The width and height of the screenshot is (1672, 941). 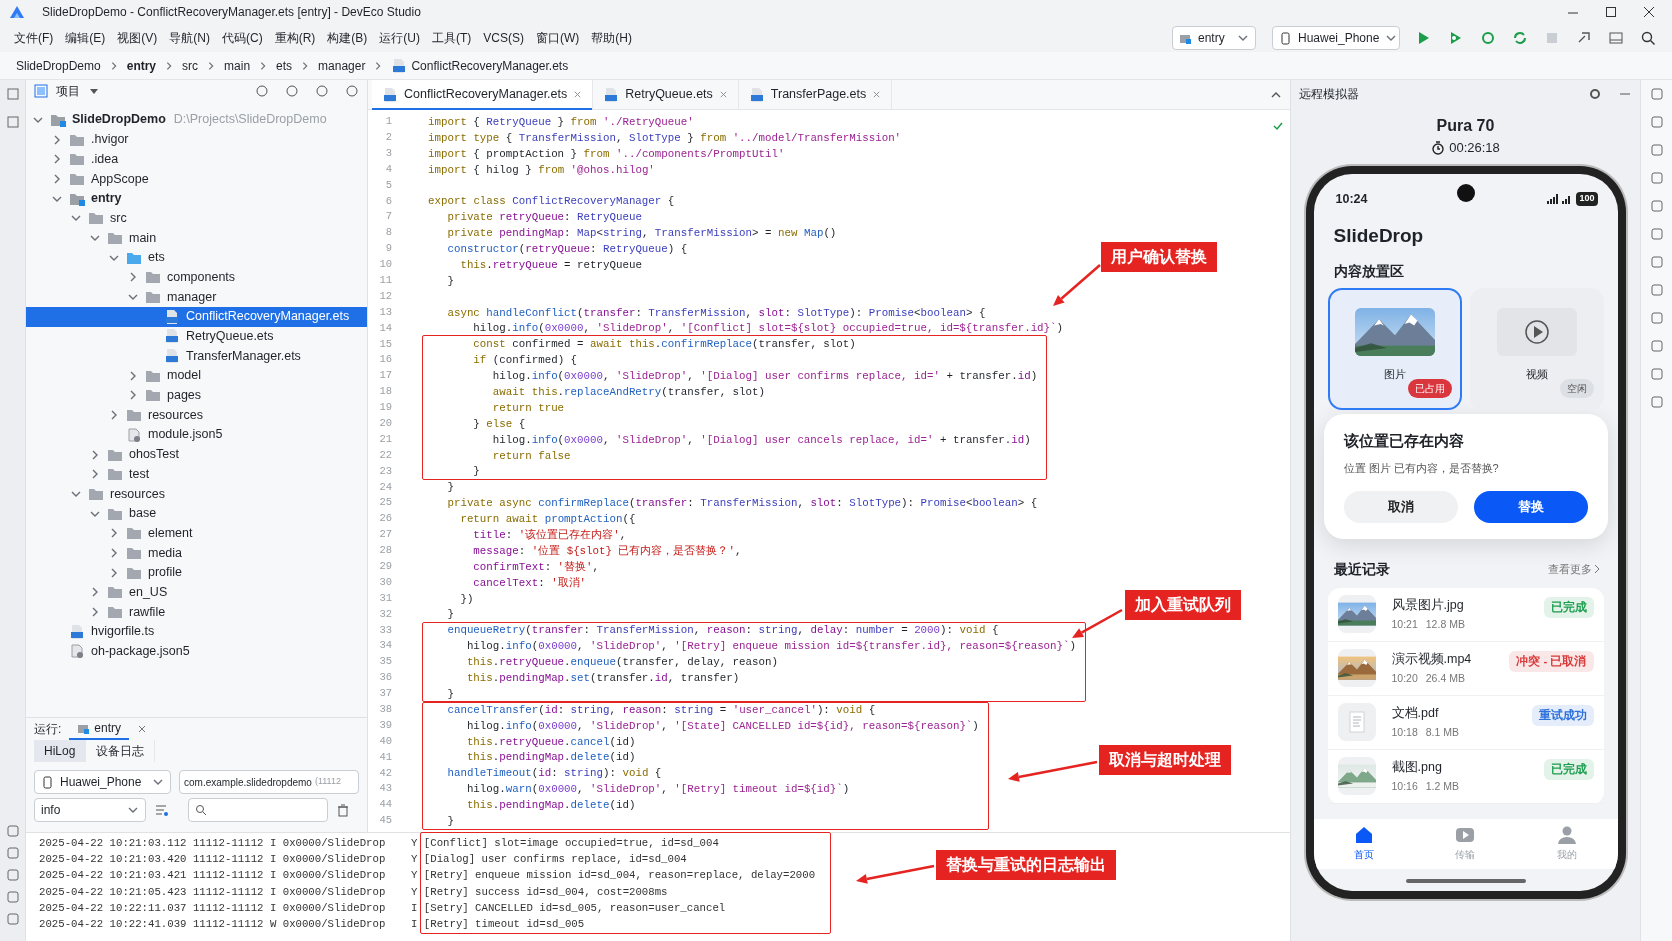 What do you see at coordinates (1569, 569) in the screenshot?
I see `more-link: 查看更多` at bounding box center [1569, 569].